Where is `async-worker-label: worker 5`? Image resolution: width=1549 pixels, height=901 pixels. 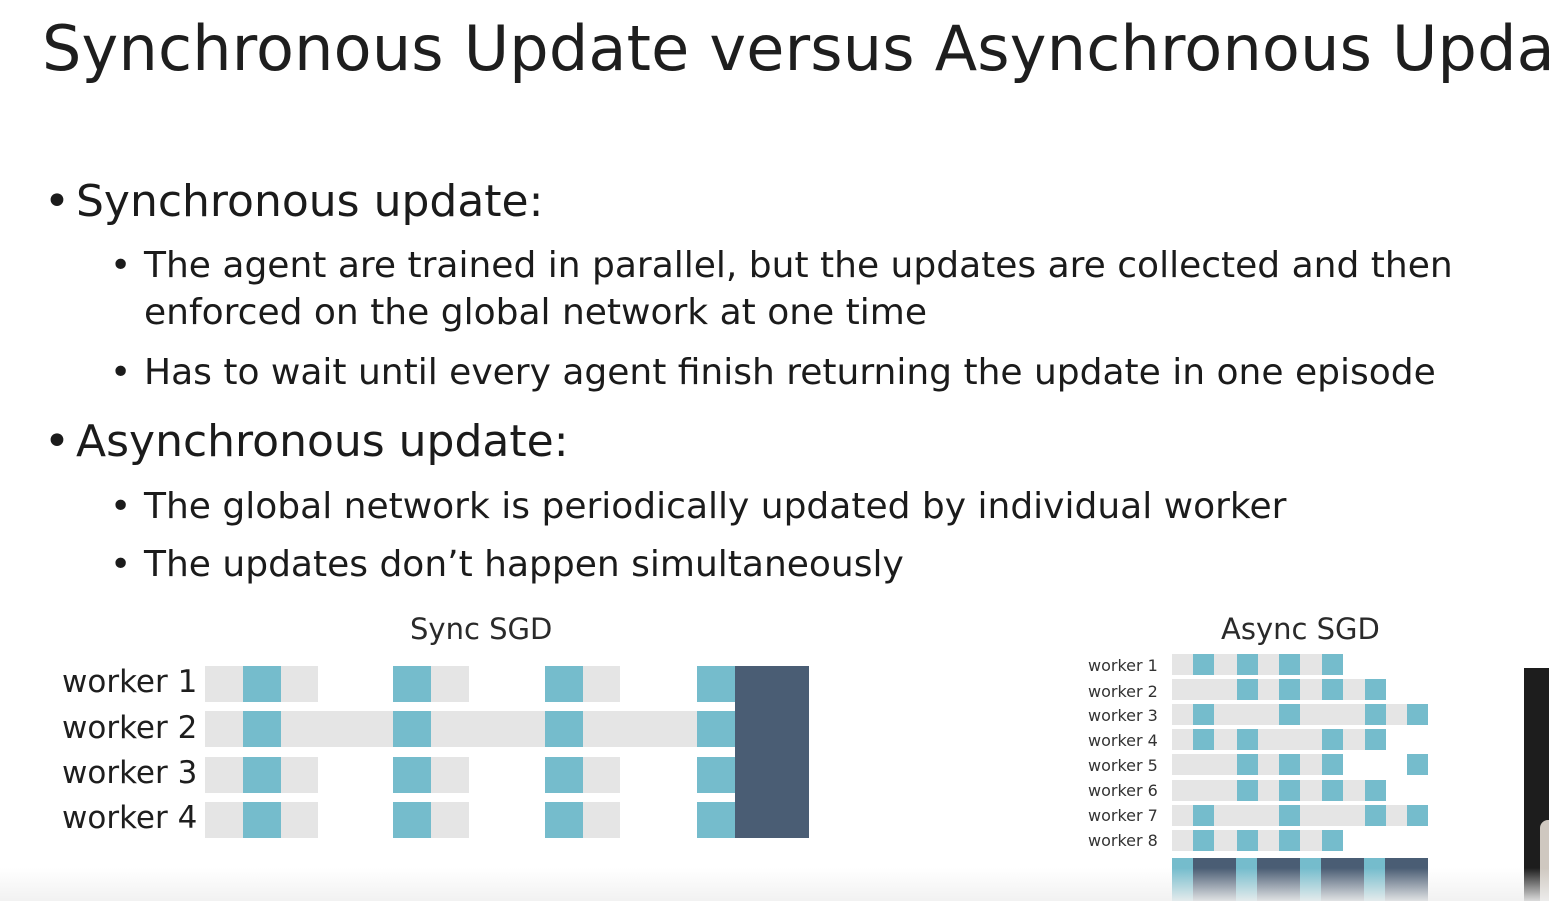
async-worker-label: worker 5 is located at coordinates (1123, 765).